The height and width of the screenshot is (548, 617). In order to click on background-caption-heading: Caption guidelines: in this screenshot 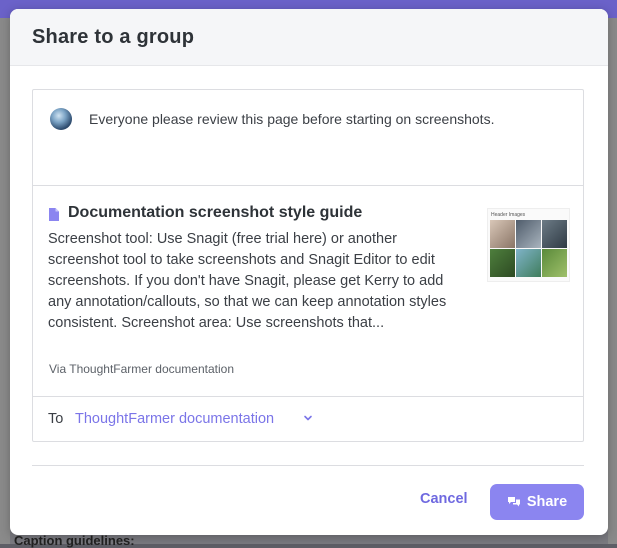, I will do `click(74, 540)`.